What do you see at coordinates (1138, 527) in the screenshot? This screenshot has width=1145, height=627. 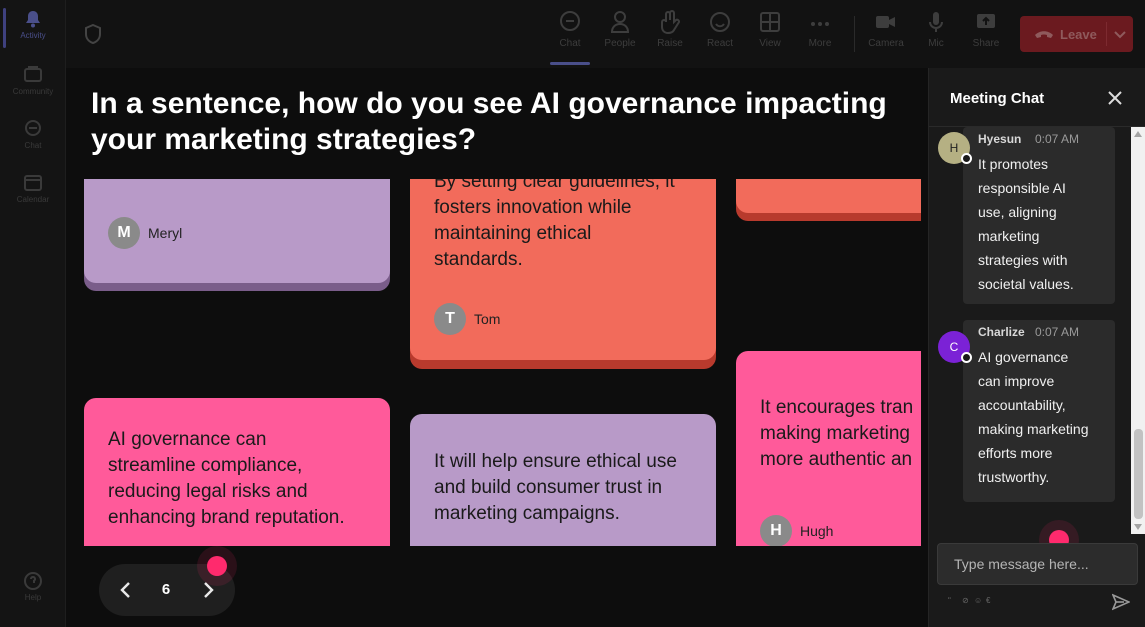 I see `scroll-down-arrow-icon` at bounding box center [1138, 527].